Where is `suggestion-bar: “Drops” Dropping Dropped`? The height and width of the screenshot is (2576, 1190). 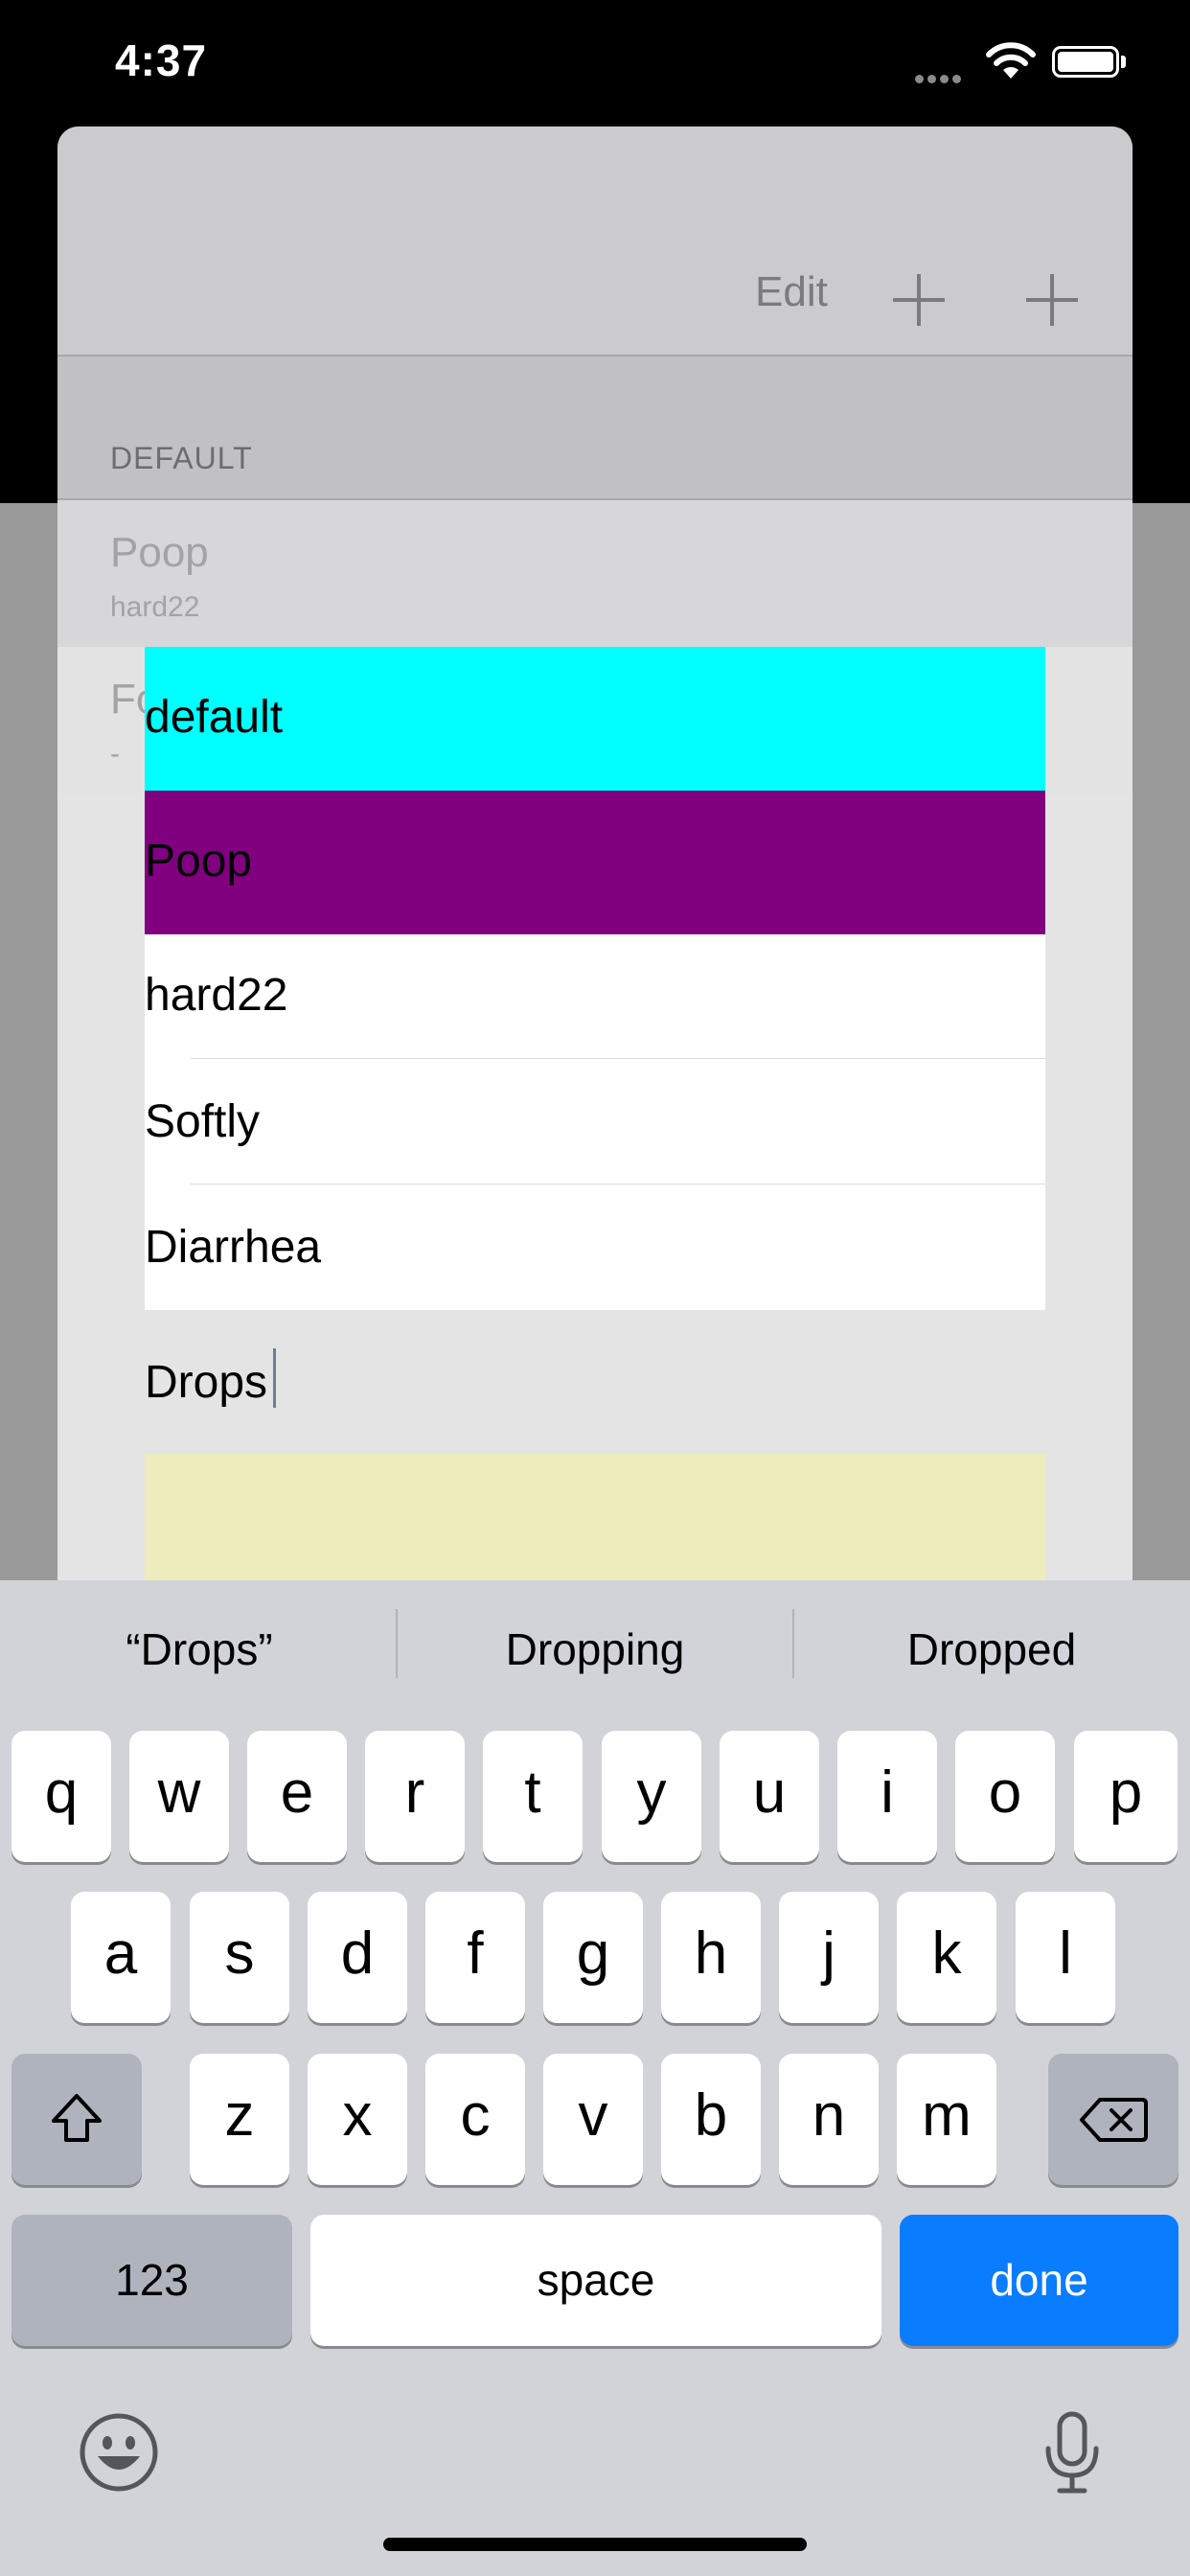
suggestion-bar: “Drops” Dropping Dropped is located at coordinates (595, 1654).